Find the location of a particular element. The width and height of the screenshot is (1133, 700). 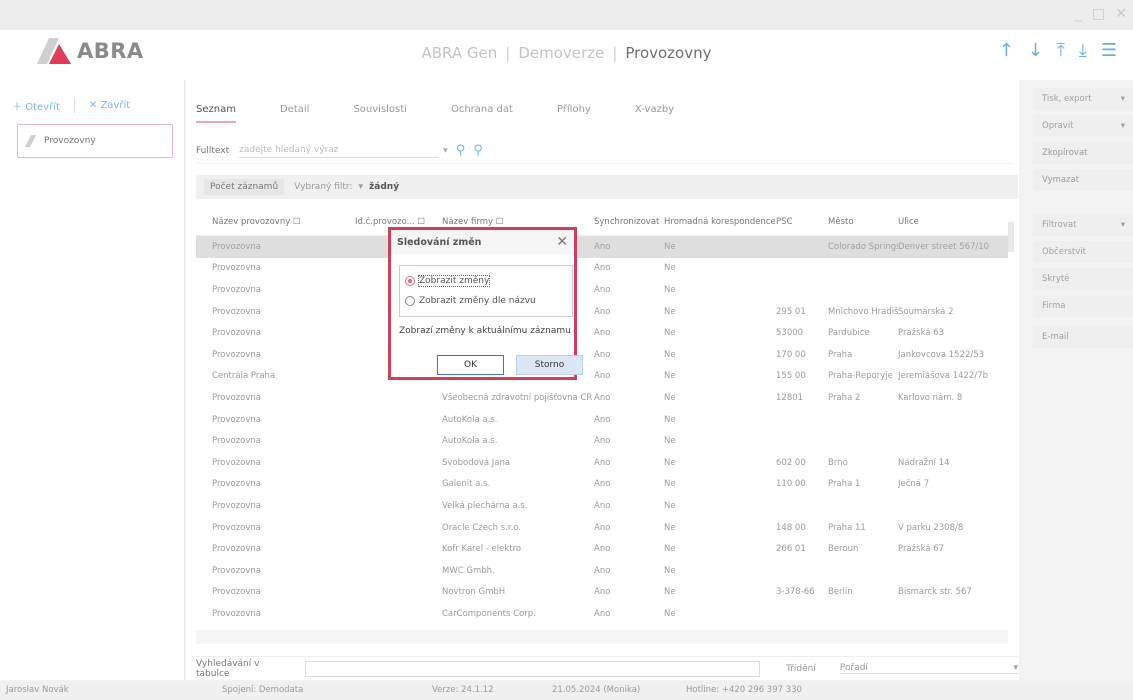

maximize-button: □ is located at coordinates (1098, 14).